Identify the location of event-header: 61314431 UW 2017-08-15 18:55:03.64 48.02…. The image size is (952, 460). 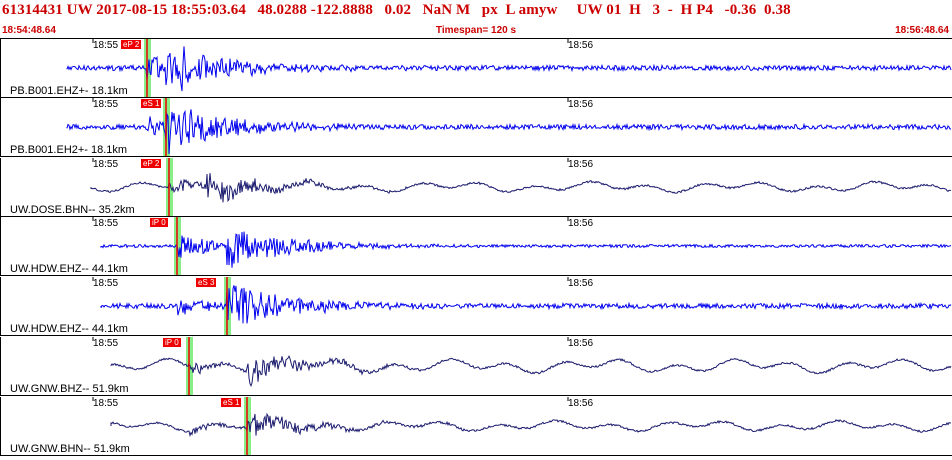
(476, 19).